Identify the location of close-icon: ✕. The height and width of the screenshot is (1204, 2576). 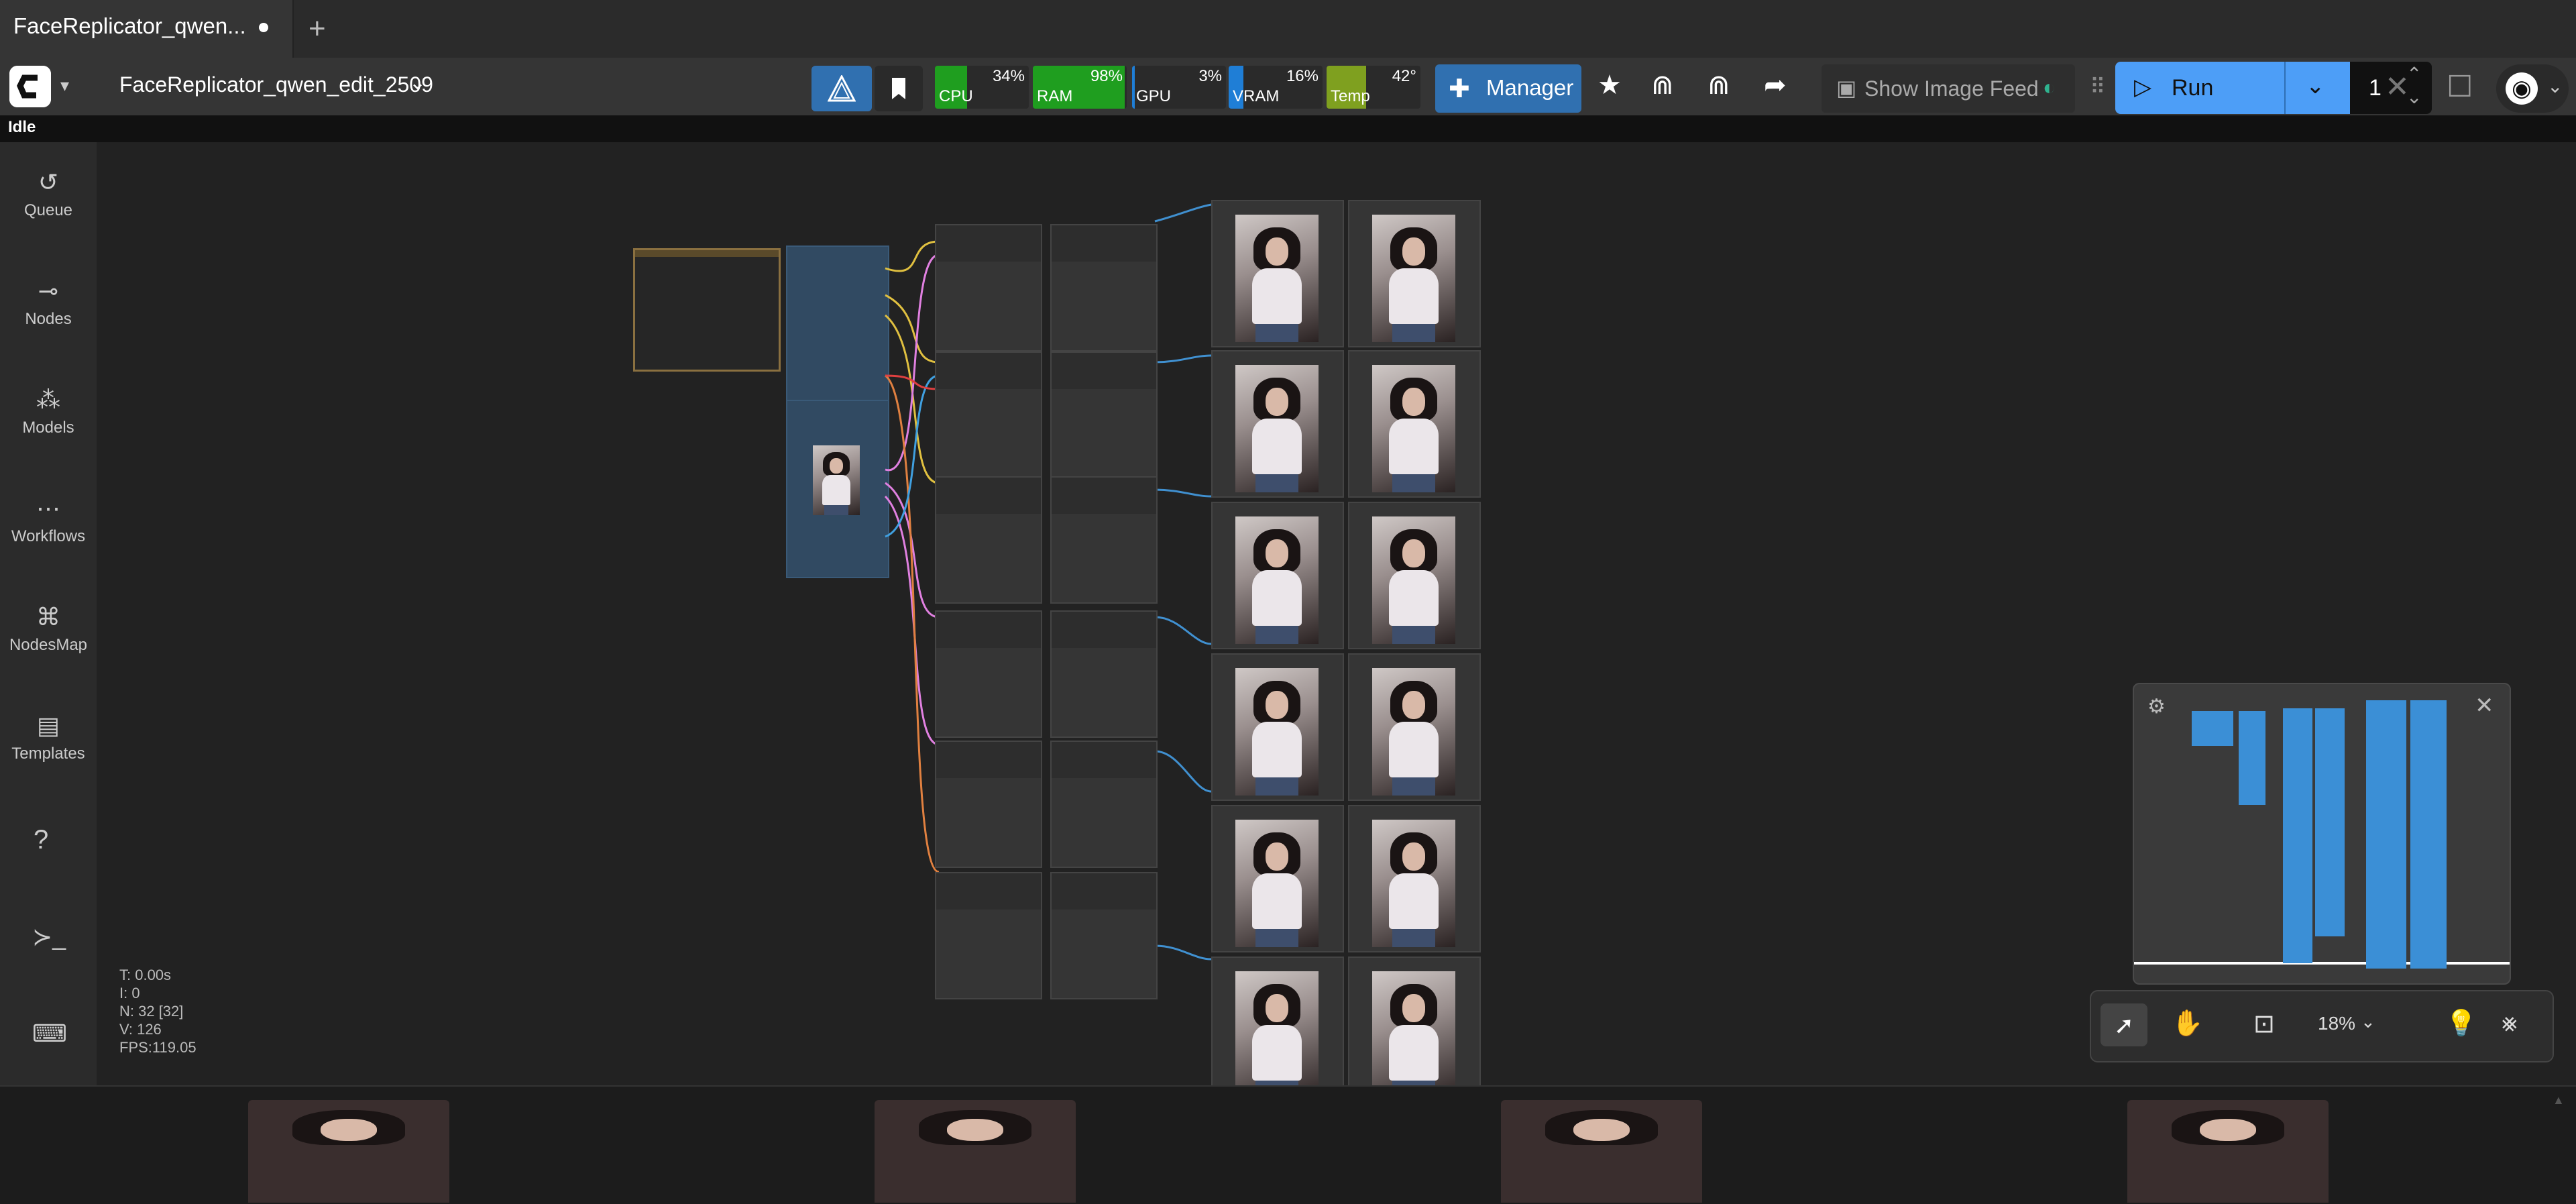
(2484, 705).